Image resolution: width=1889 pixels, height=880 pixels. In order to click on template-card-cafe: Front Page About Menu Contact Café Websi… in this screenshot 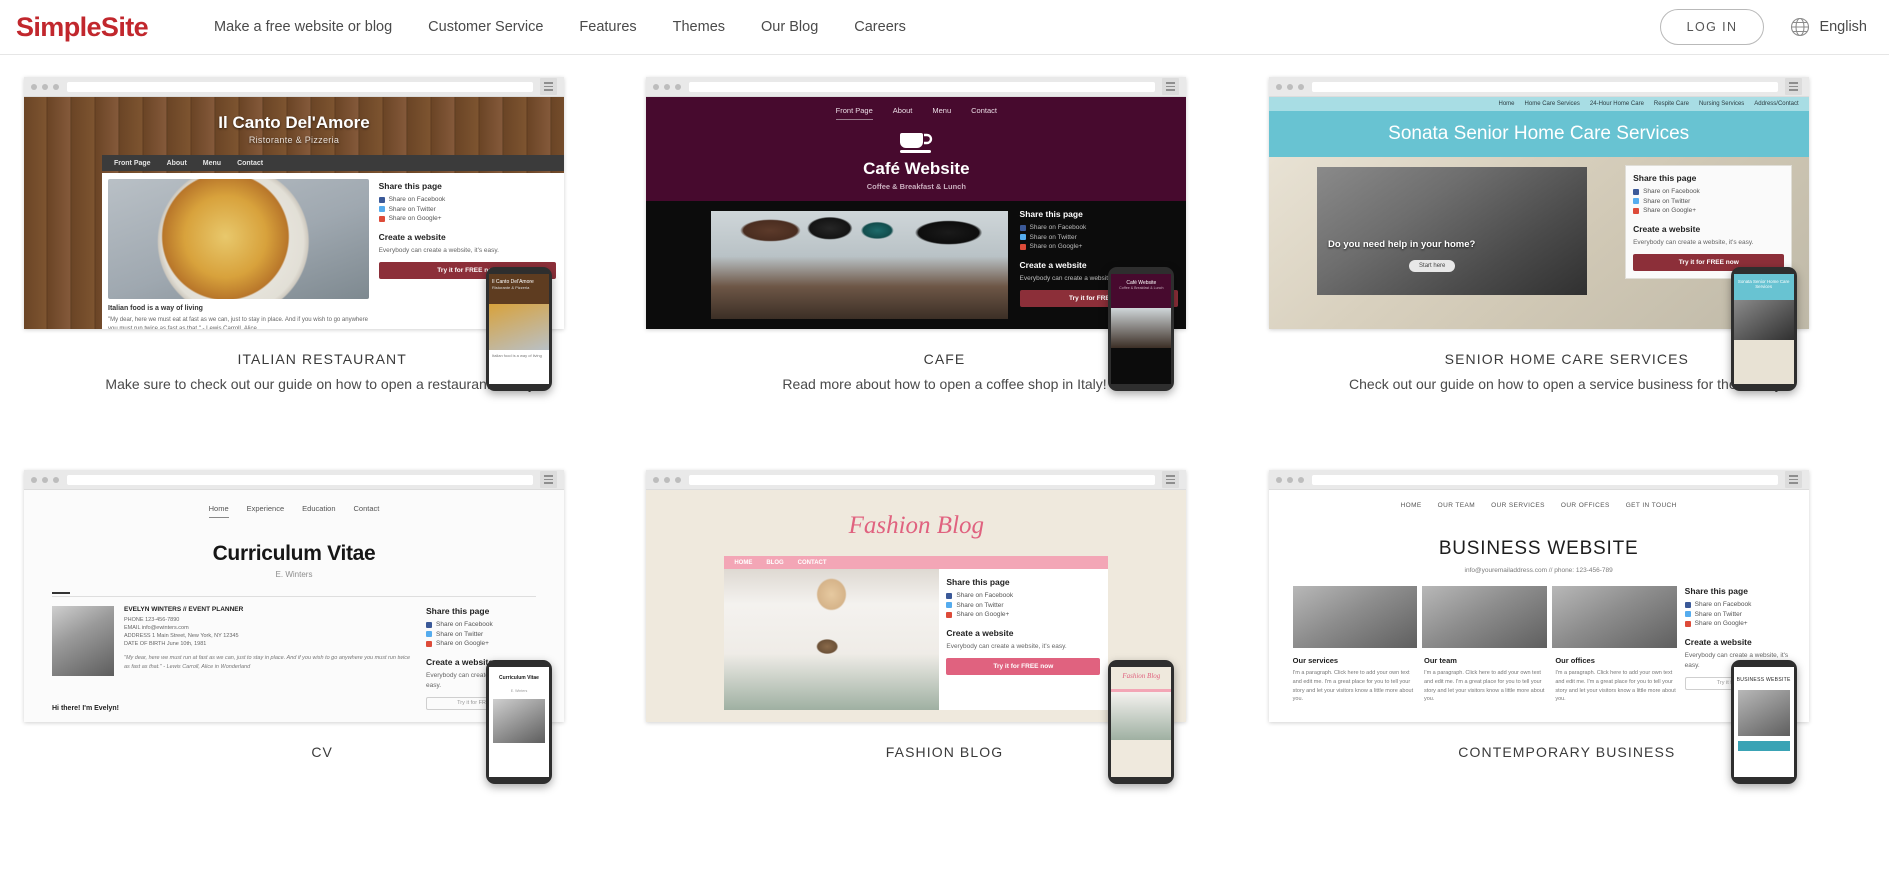, I will do `click(944, 228)`.